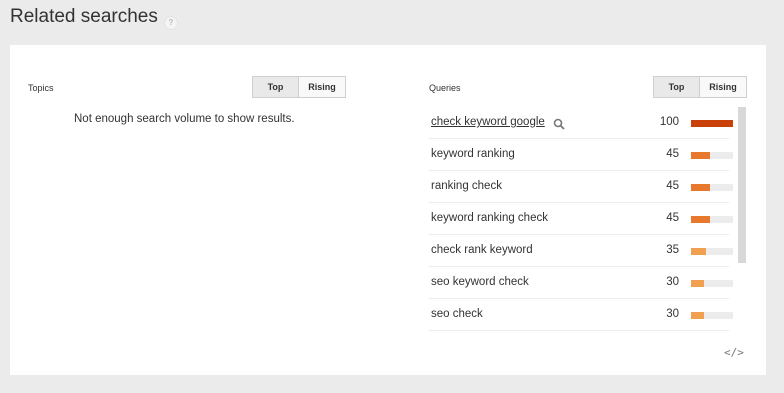 This screenshot has width=784, height=393. What do you see at coordinates (581, 315) in the screenshot?
I see `query-row: seo check 30` at bounding box center [581, 315].